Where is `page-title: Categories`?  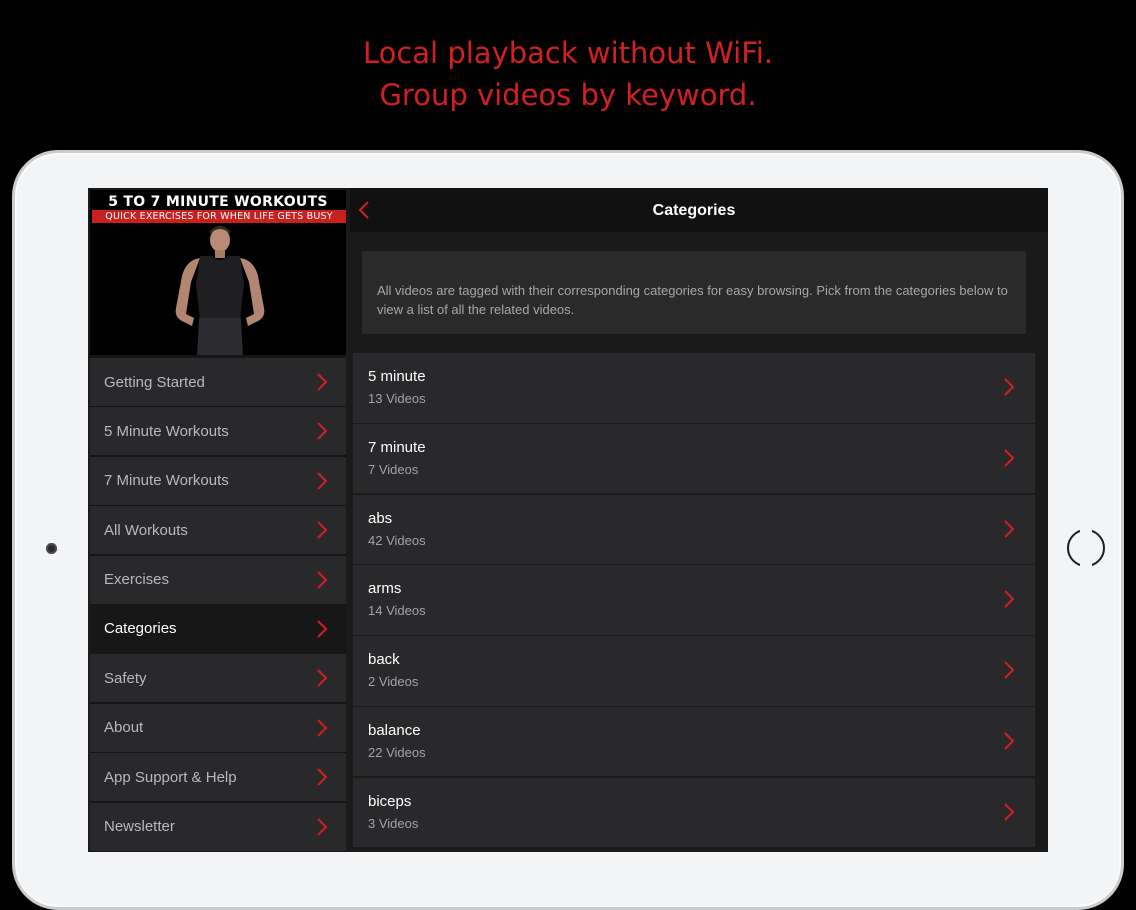
page-title: Categories is located at coordinates (694, 210).